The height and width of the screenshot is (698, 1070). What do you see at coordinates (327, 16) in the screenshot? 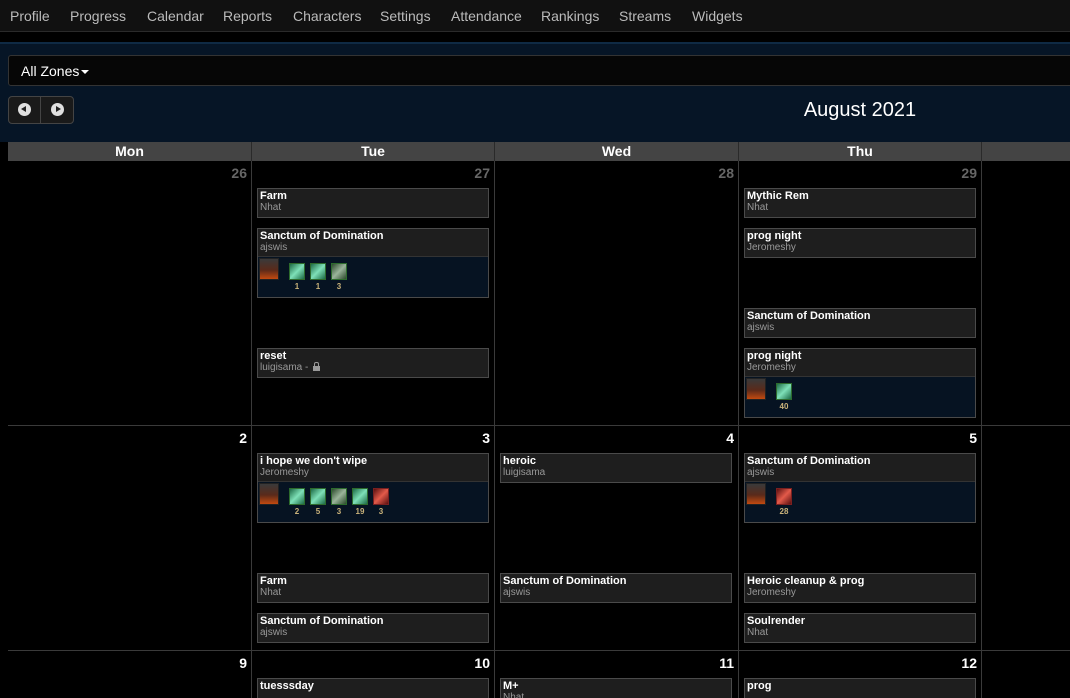
I see `nav-characters: Characters` at bounding box center [327, 16].